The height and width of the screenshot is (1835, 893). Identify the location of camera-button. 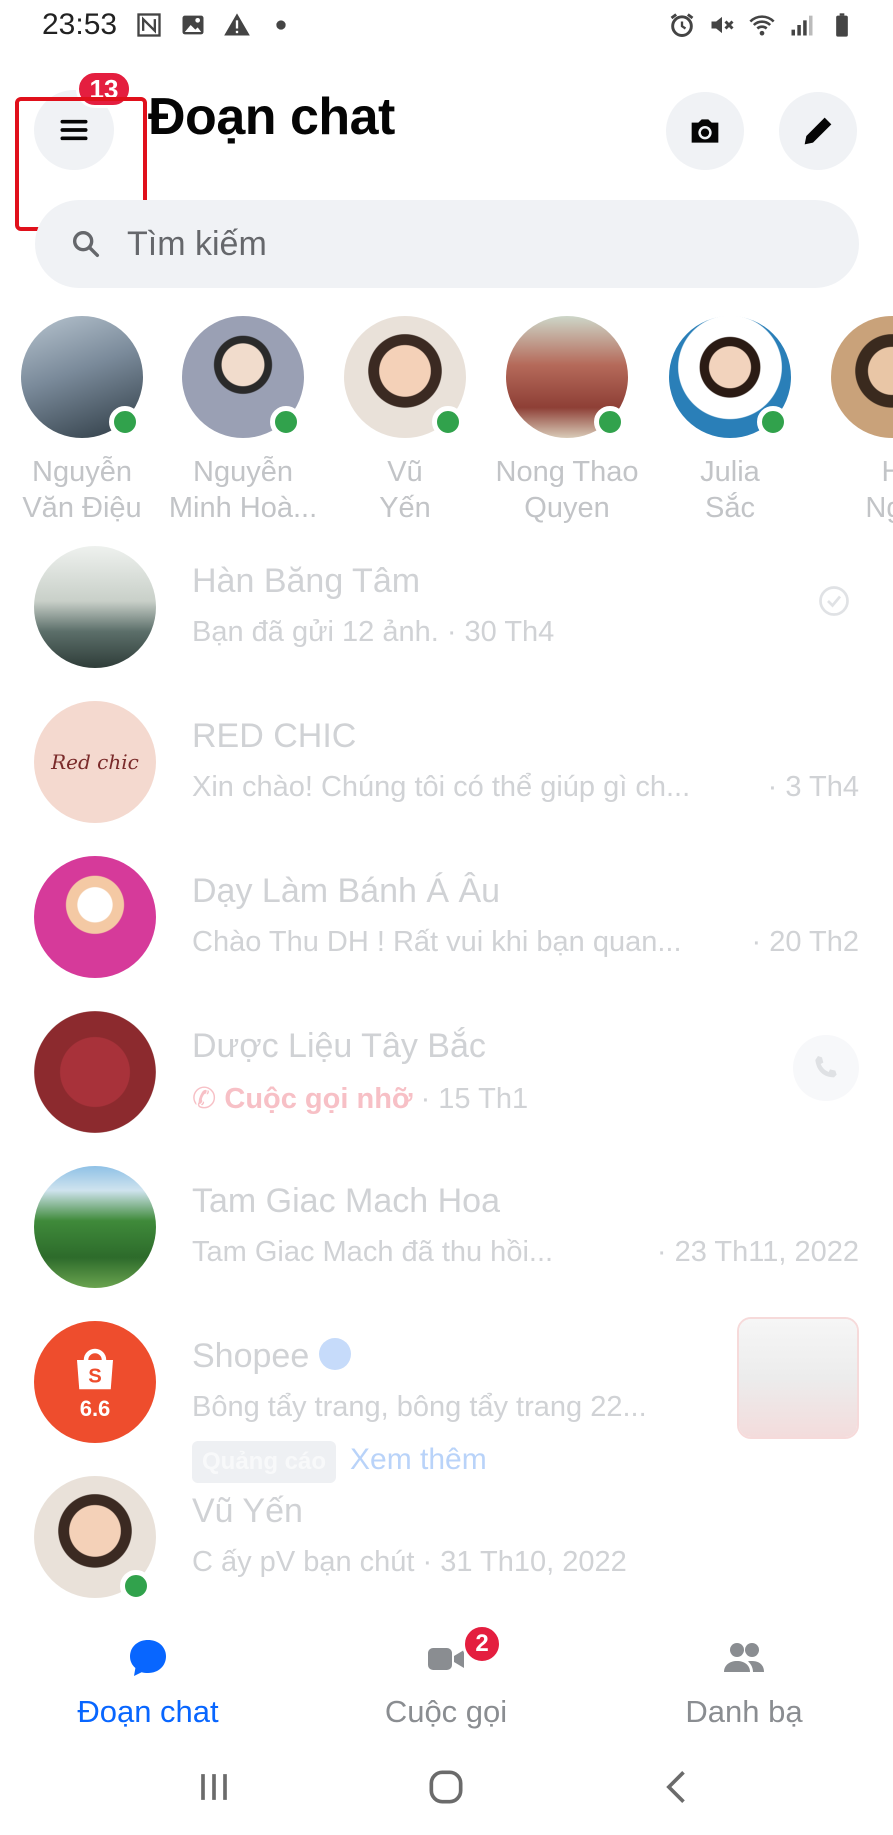
(705, 131).